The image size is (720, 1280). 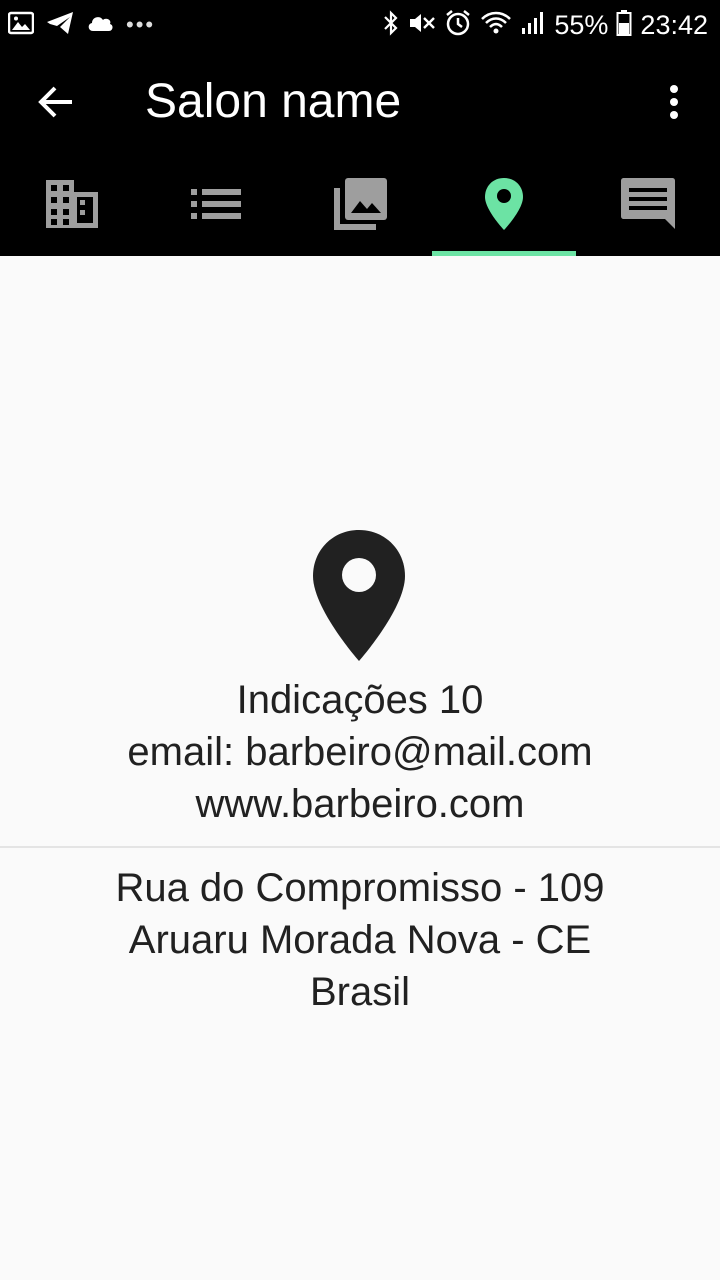 I want to click on tab-bar, so click(x=360, y=208).